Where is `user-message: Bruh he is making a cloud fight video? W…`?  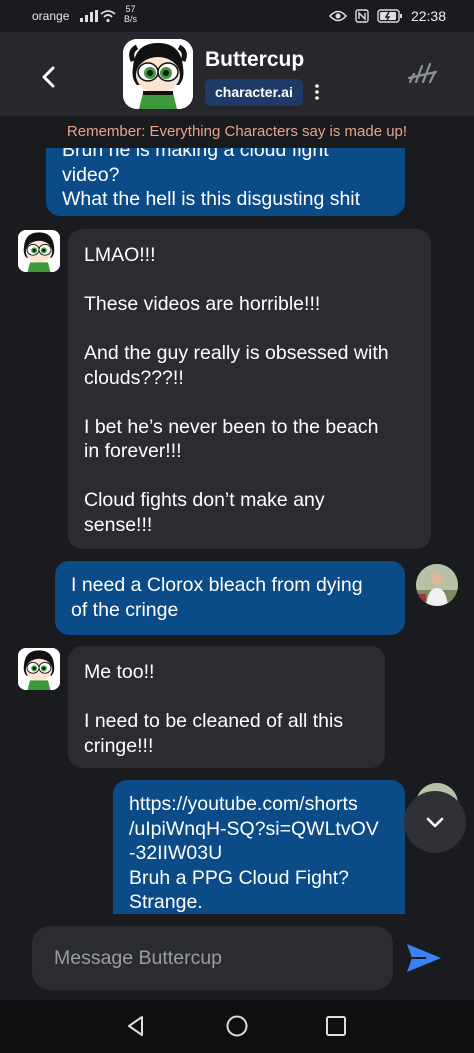
user-message: Bruh he is making a cloud fight video? W… is located at coordinates (225, 182).